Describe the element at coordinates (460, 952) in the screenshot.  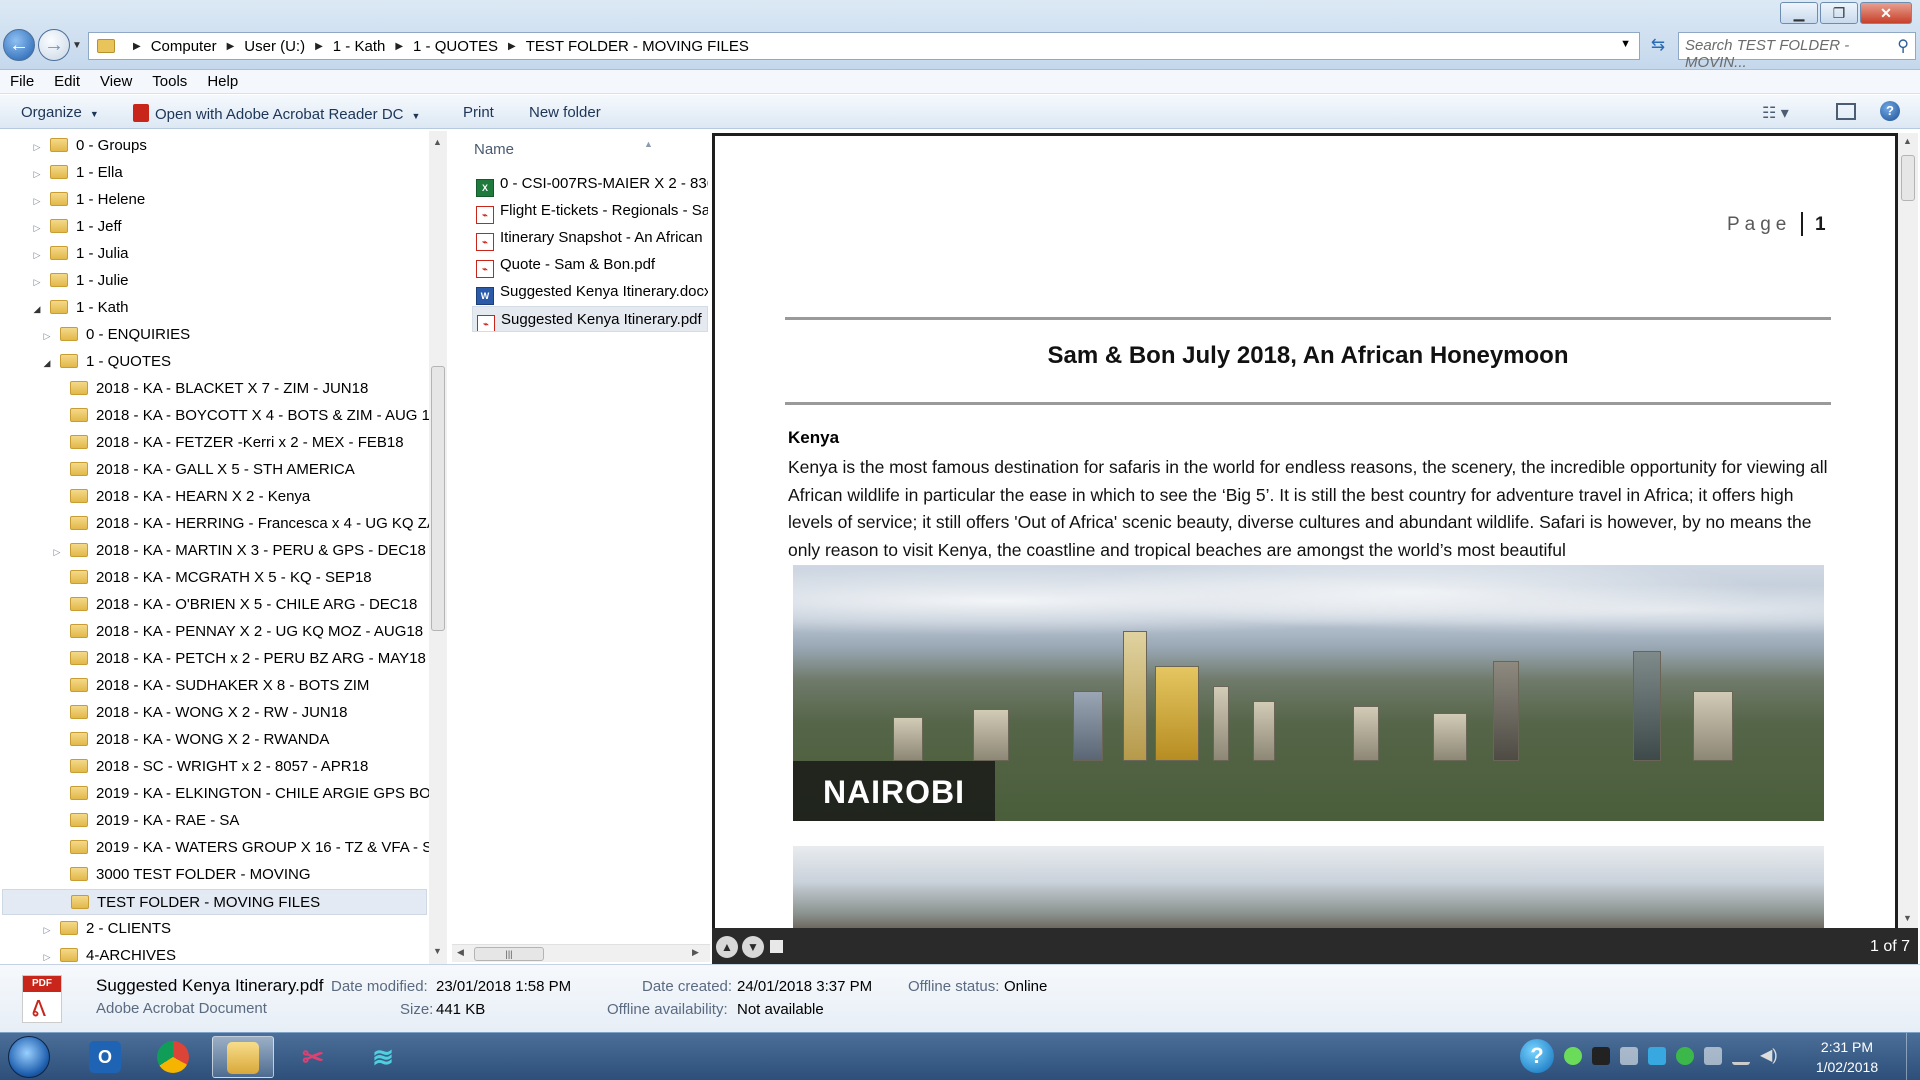
I see `scroll-left-icon: ◀` at that location.